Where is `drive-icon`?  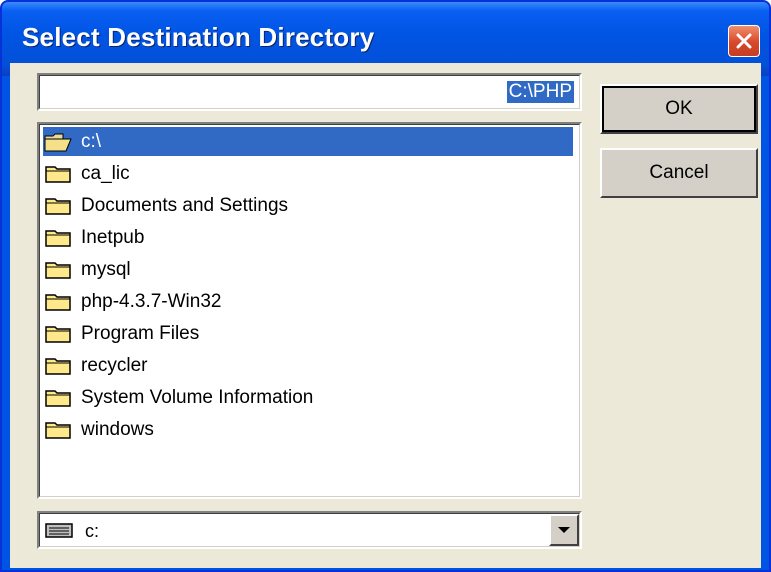
drive-icon is located at coordinates (59, 530).